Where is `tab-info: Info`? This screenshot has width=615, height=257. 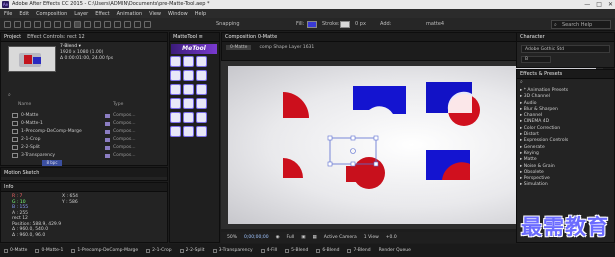
tab-info: Info is located at coordinates (8, 187).